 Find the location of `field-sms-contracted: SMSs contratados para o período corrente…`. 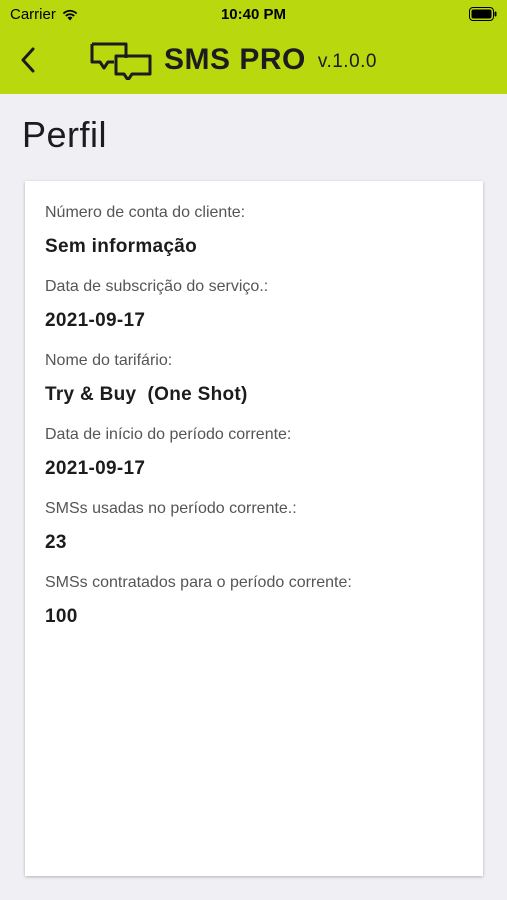

field-sms-contracted: SMSs contratados para o período corrente… is located at coordinates (254, 601).